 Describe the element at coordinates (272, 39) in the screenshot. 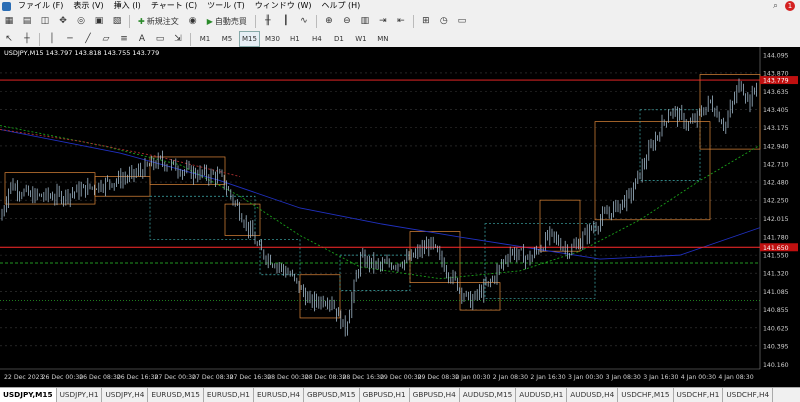

I see `timeframe-m30: M30` at that location.